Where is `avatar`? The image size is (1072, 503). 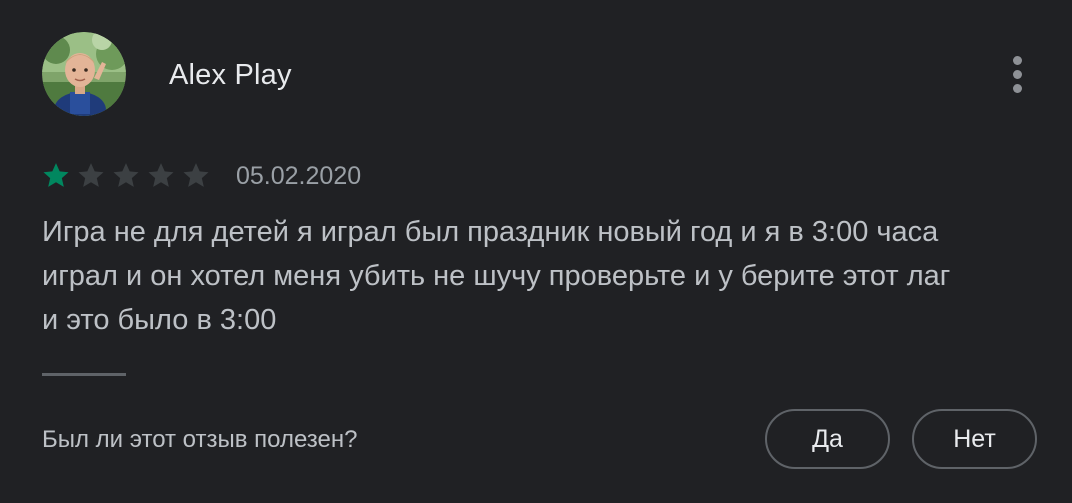
avatar is located at coordinates (84, 74).